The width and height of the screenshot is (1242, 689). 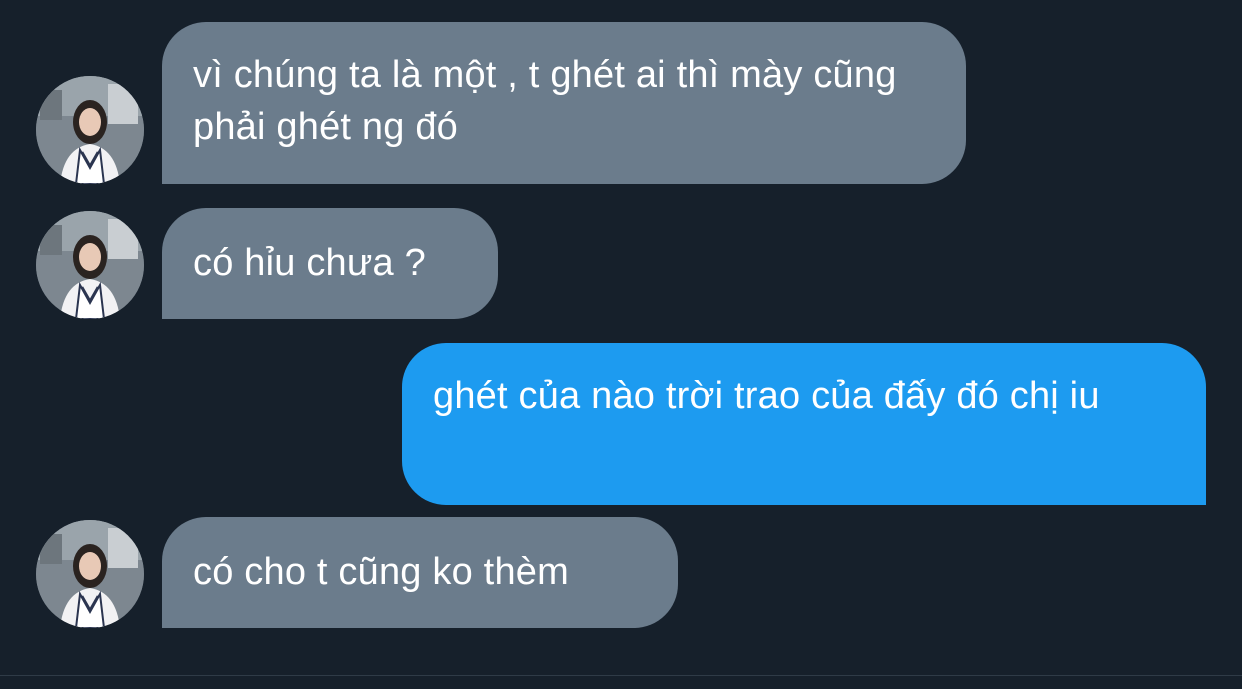 I want to click on message-text: có cho t cũng ko thèm, so click(x=381, y=572).